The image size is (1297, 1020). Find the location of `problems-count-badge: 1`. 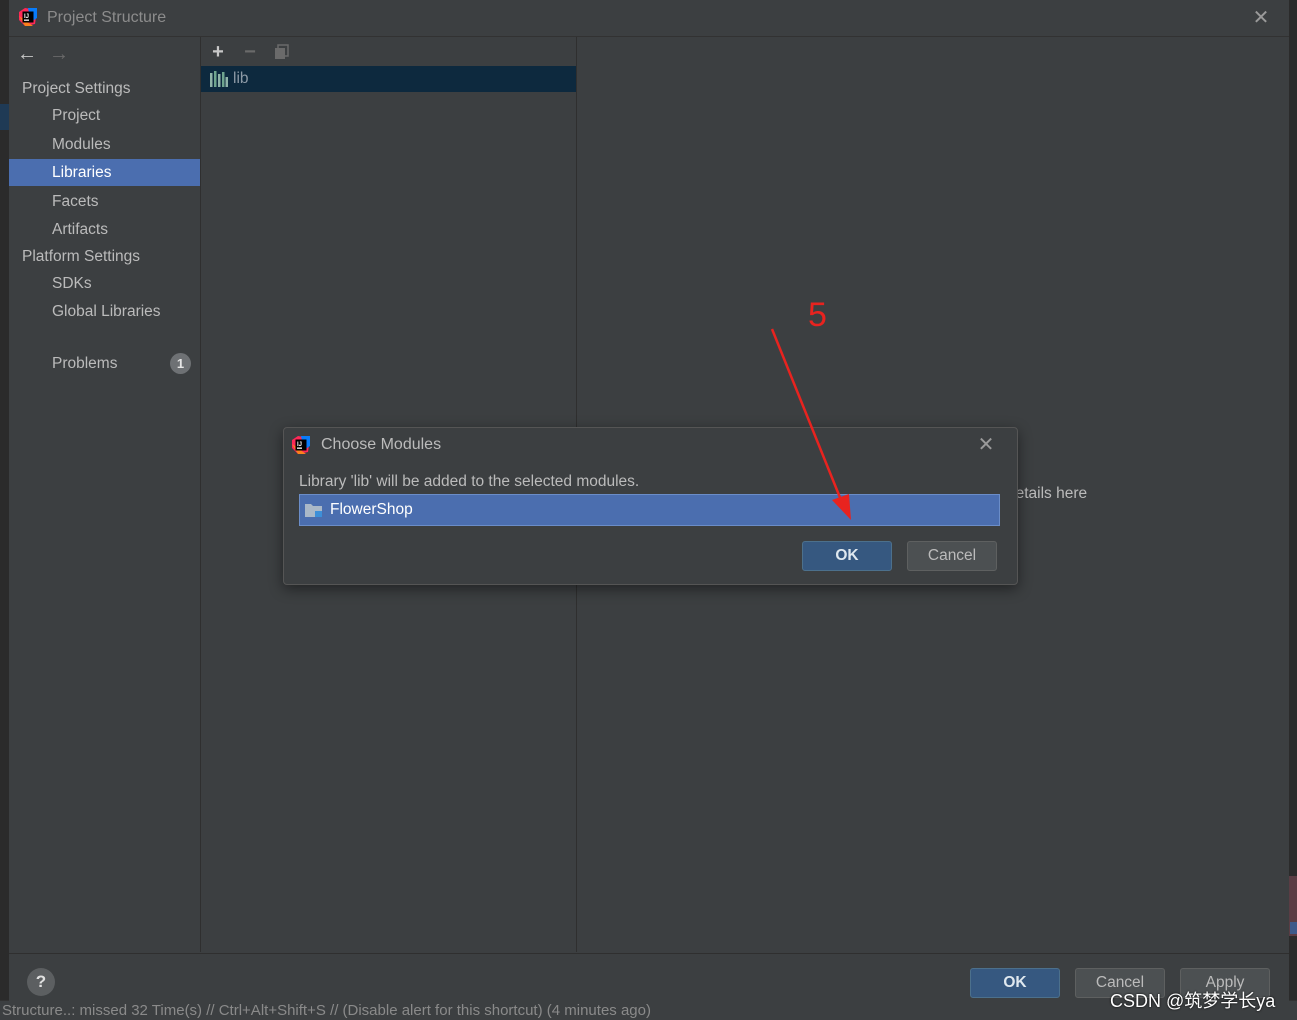

problems-count-badge: 1 is located at coordinates (180, 363).